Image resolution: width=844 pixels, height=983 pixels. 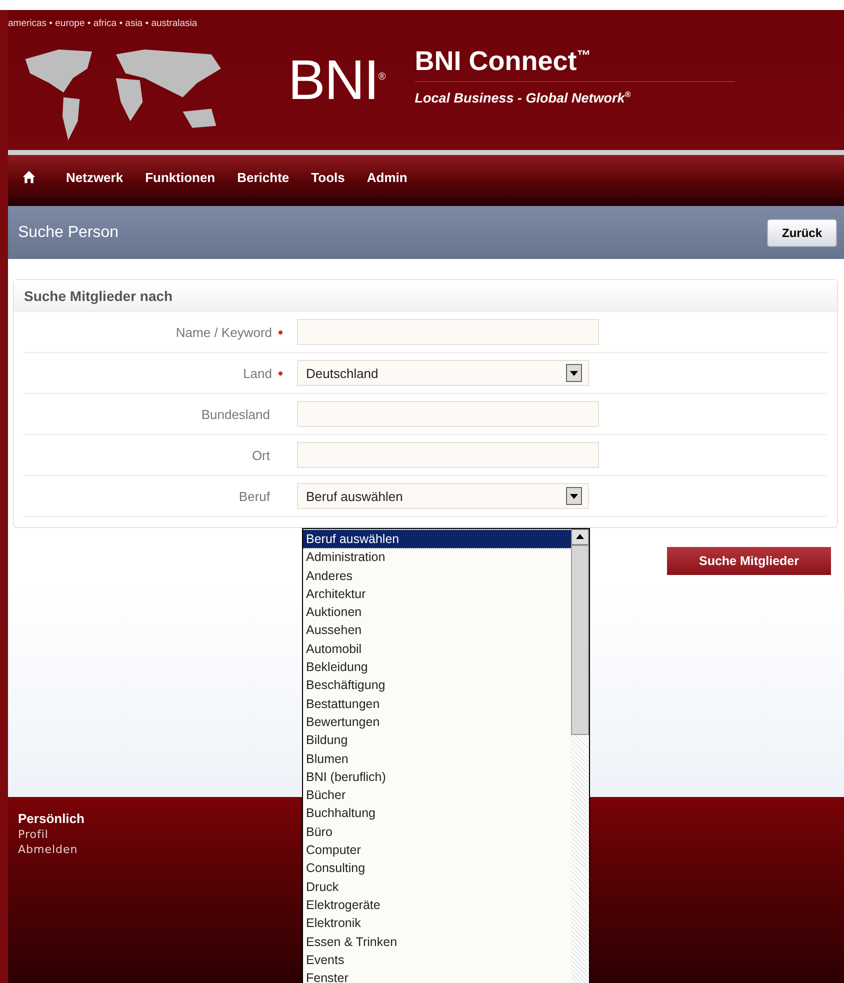 What do you see at coordinates (103, 23) in the screenshot?
I see `regions-text: americas • europe • africa • asia • australasia` at bounding box center [103, 23].